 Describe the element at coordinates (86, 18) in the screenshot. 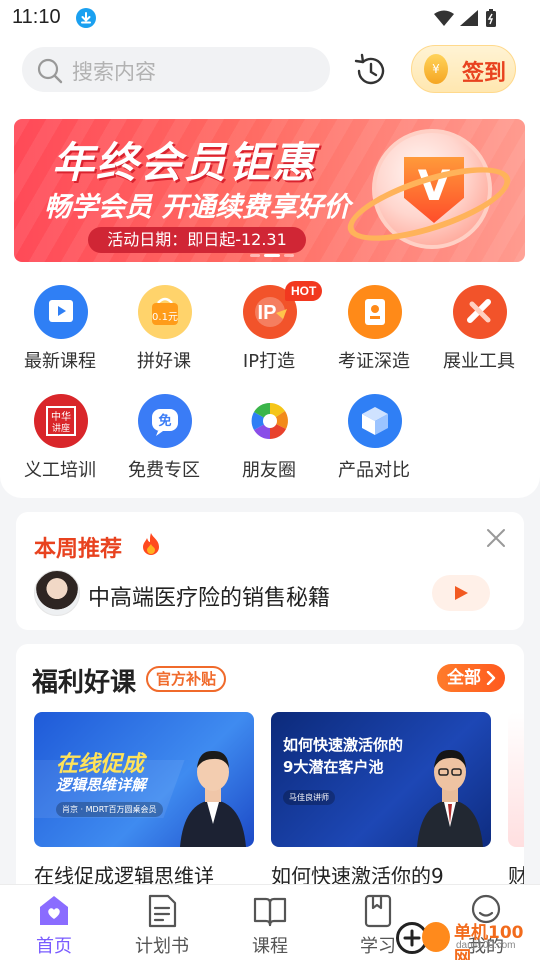

I see `download-icon` at that location.